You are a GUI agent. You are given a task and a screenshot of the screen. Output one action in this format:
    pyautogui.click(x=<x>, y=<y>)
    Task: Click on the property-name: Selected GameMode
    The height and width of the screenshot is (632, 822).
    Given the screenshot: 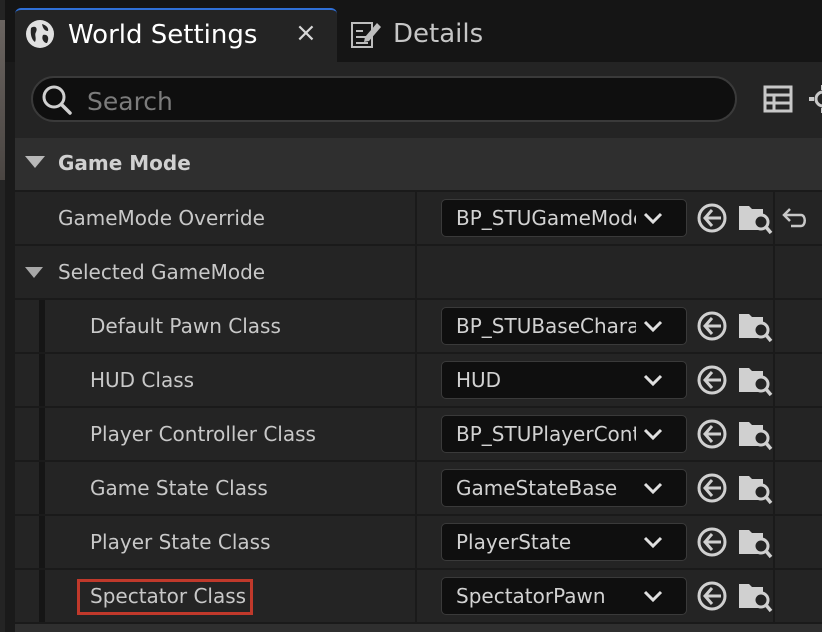 What is the action you would take?
    pyautogui.click(x=162, y=272)
    